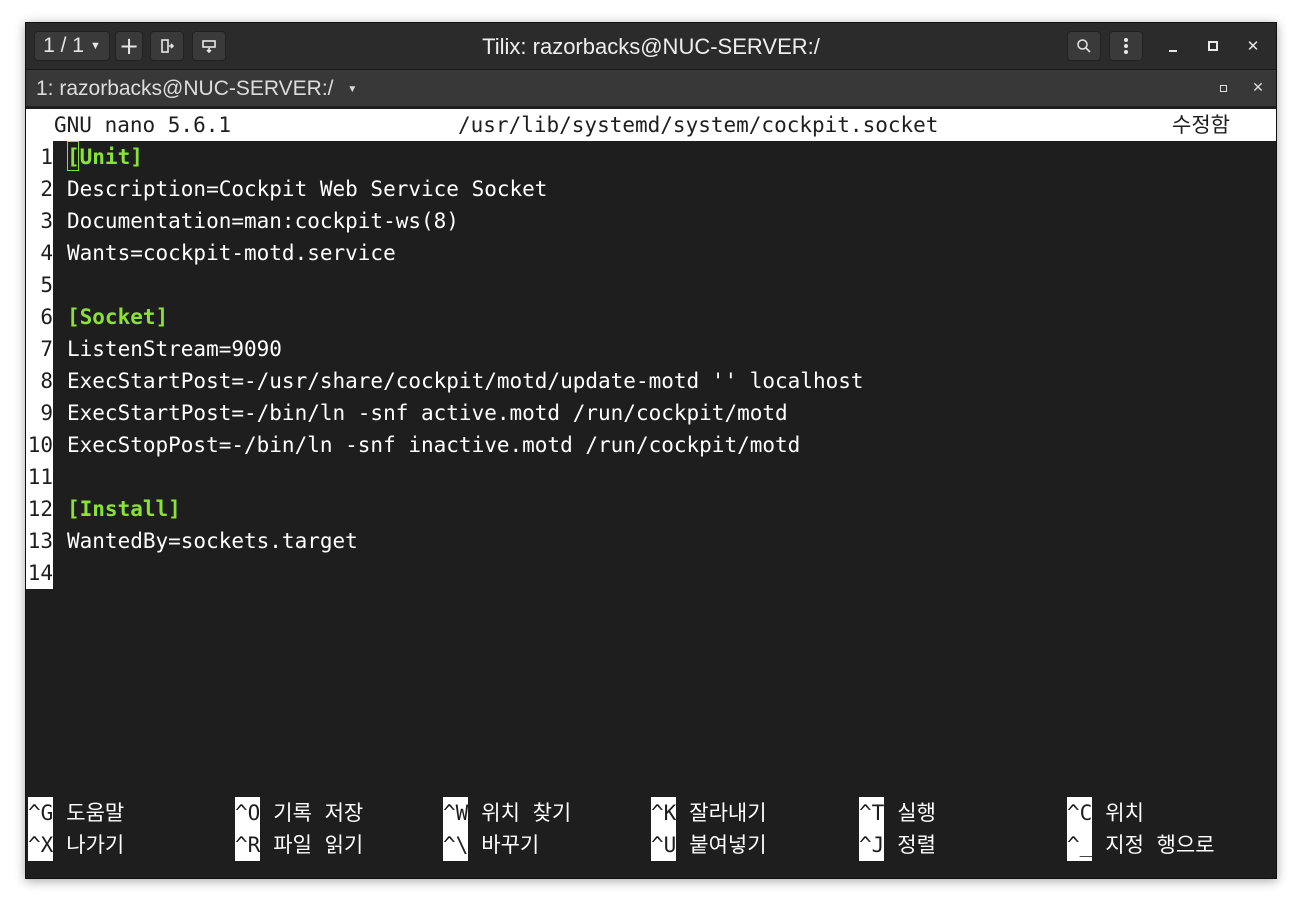 This screenshot has height=906, width=1302. Describe the element at coordinates (39, 445) in the screenshot. I see `line-number: 10` at that location.